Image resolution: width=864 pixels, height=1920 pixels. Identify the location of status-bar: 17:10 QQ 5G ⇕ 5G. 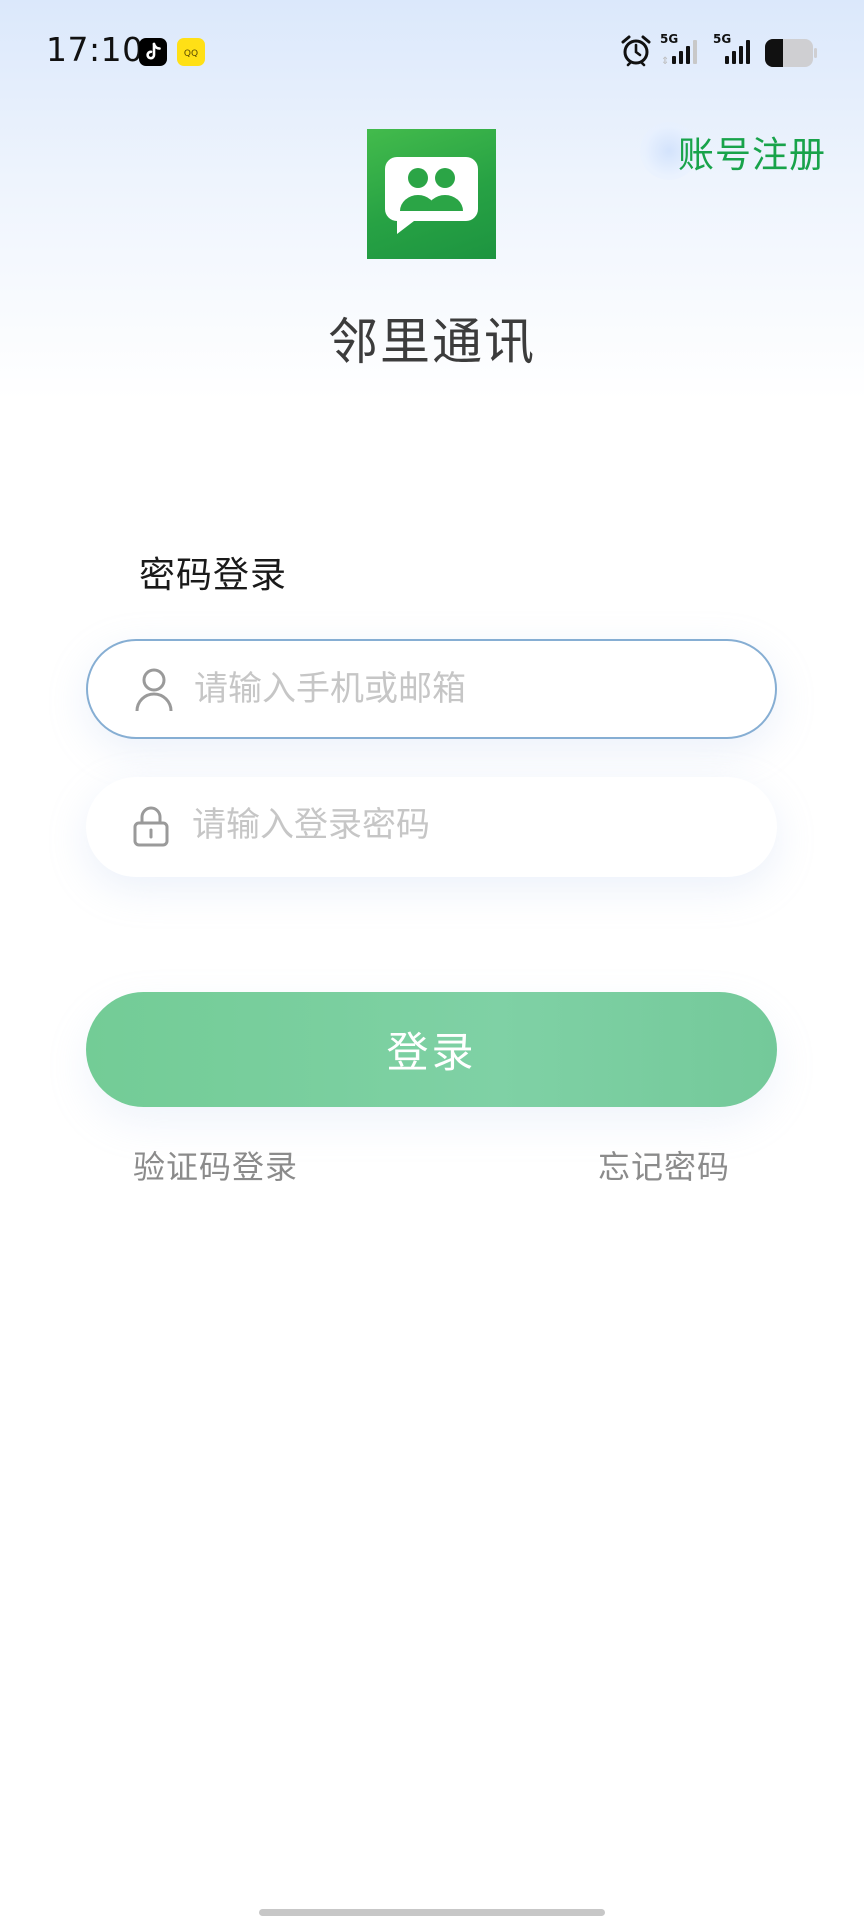
(432, 52).